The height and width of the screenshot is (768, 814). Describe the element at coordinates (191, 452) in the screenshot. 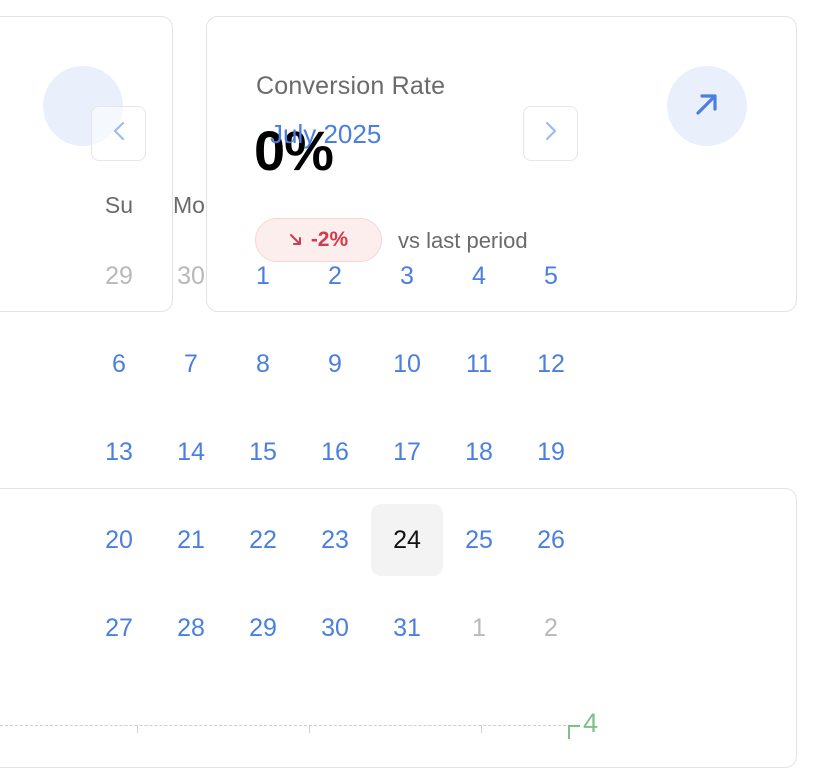

I see `calendar-day: 14` at that location.